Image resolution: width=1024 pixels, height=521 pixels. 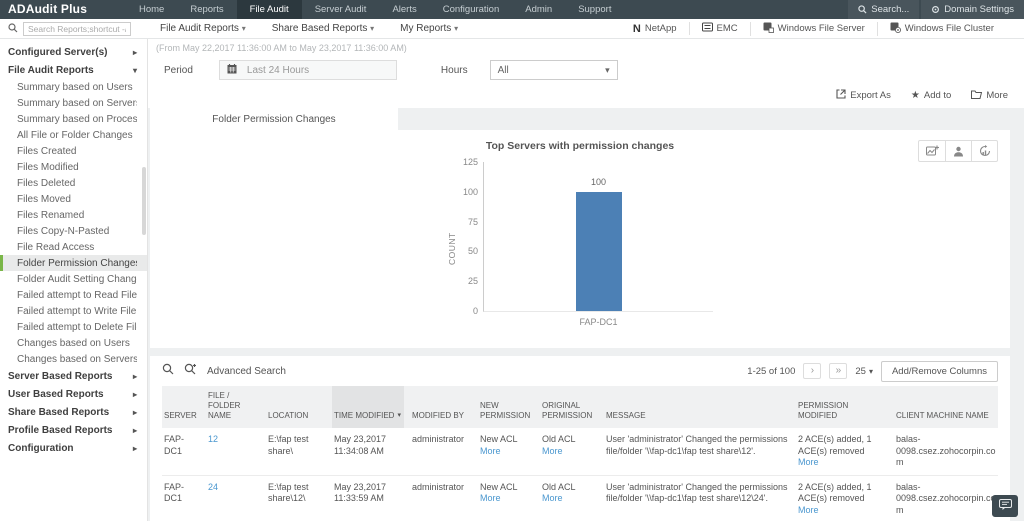 I want to click on sidebar-item-label: Summary based on Users, so click(x=75, y=87).